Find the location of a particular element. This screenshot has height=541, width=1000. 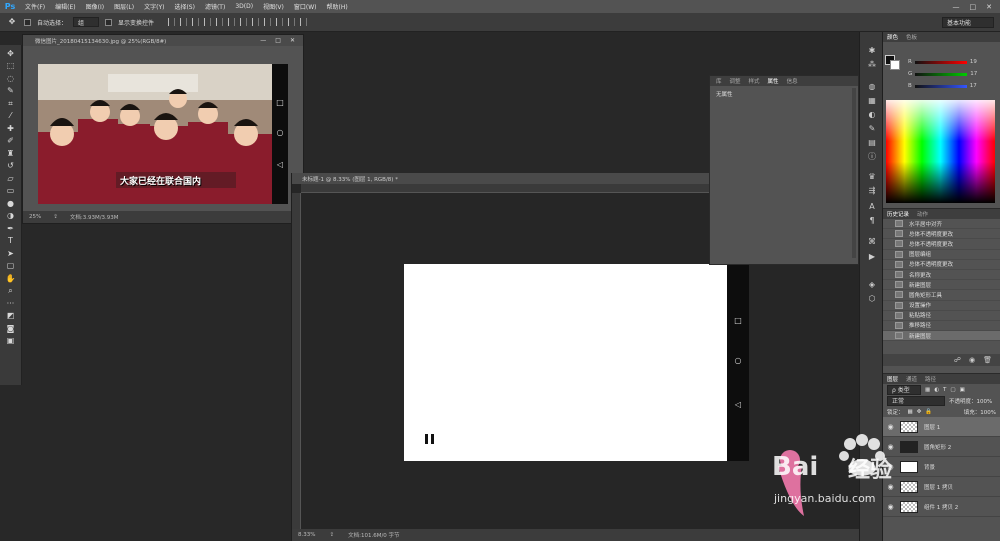

opacity-field: 不透明度：100% is located at coordinates (970, 401).